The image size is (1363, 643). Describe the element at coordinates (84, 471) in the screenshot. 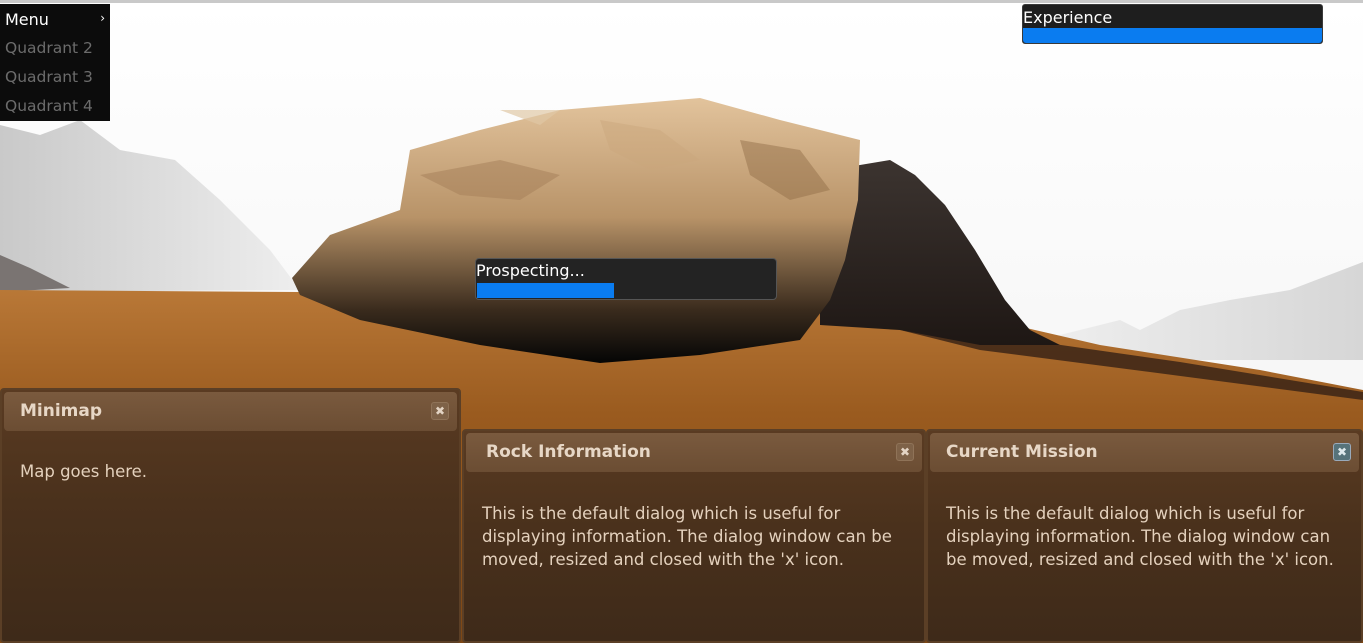

I see `minimap-body: Map goes here.` at that location.